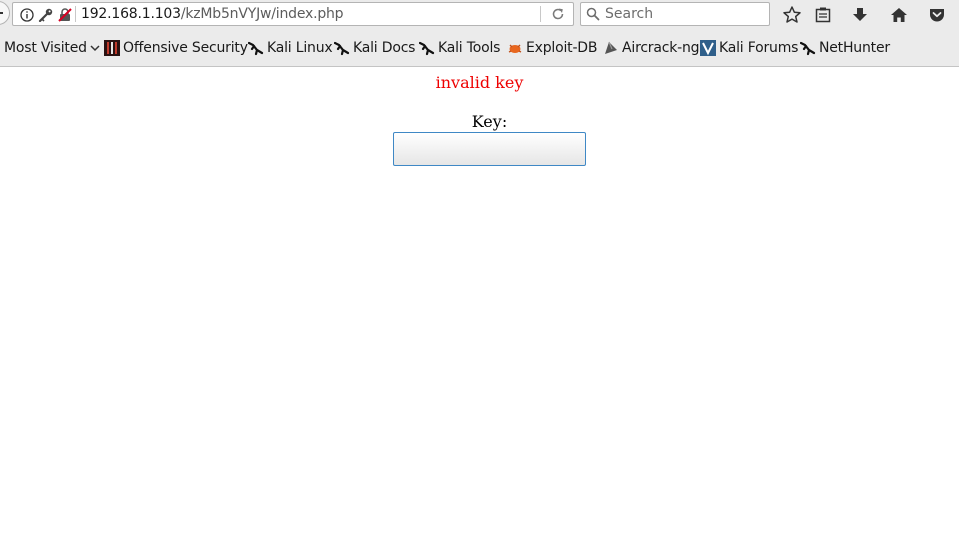 The height and width of the screenshot is (540, 959). I want to click on bookmark-offensive-security: Offensive Security, so click(176, 48).